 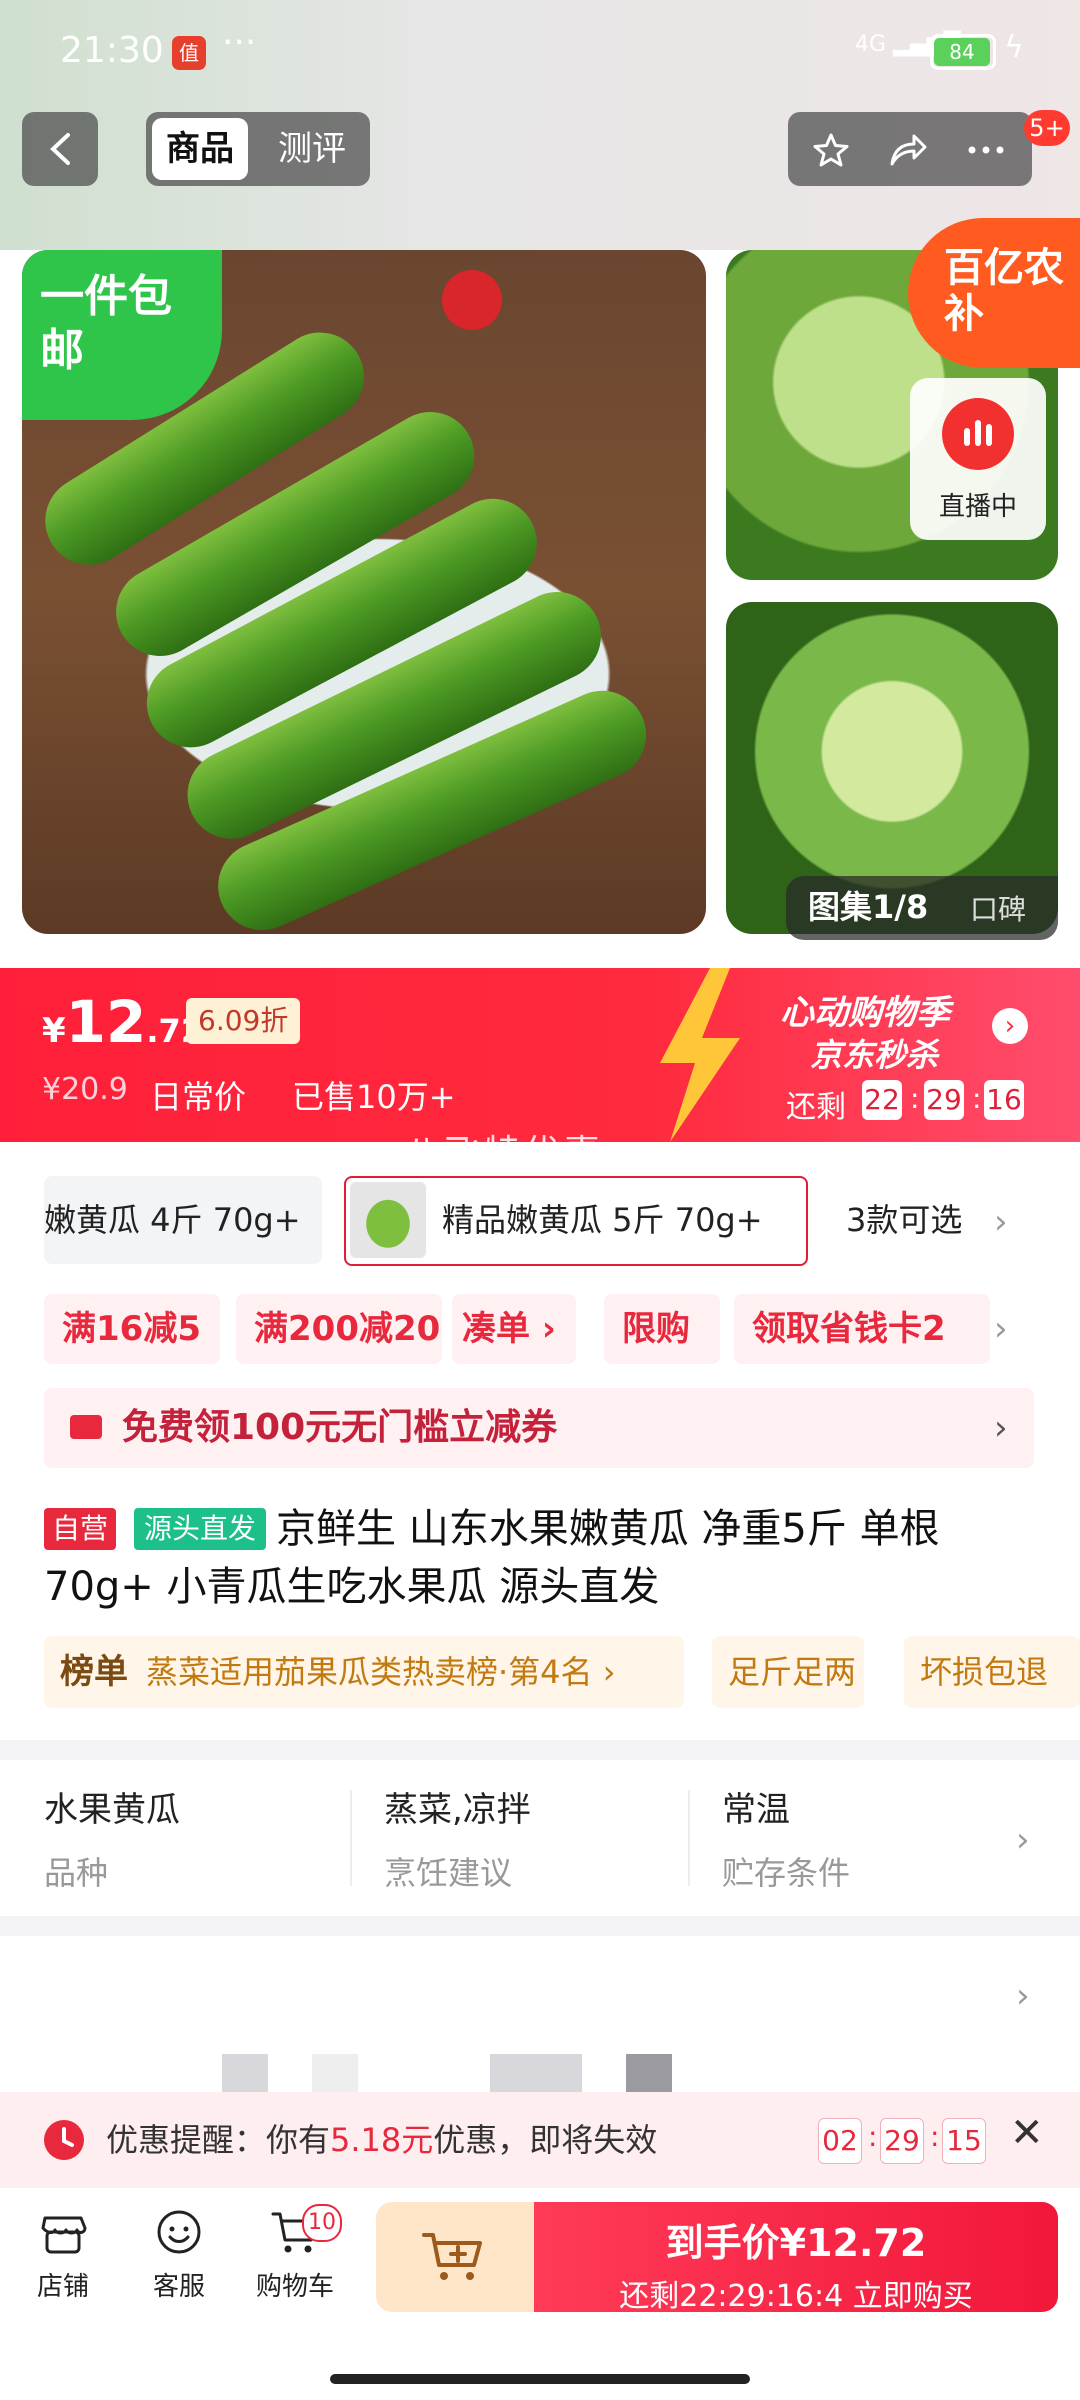 I want to click on variant-option: 嫩黄瓜 4斤 70g+, so click(x=183, y=1220).